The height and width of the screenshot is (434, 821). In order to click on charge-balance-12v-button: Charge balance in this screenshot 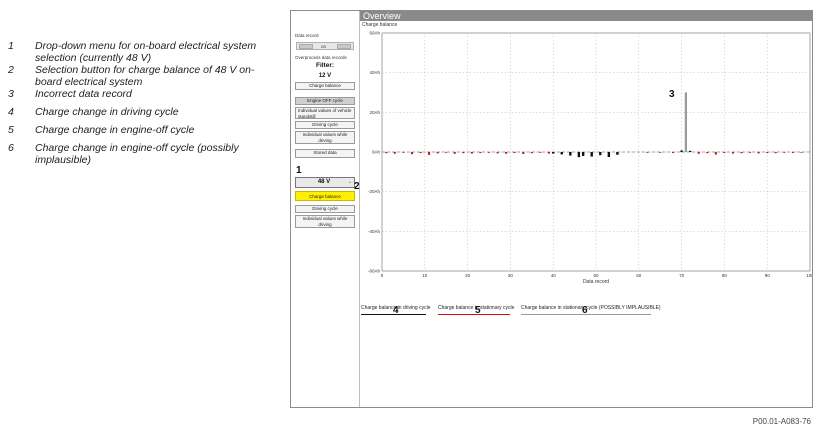, I will do `click(325, 86)`.